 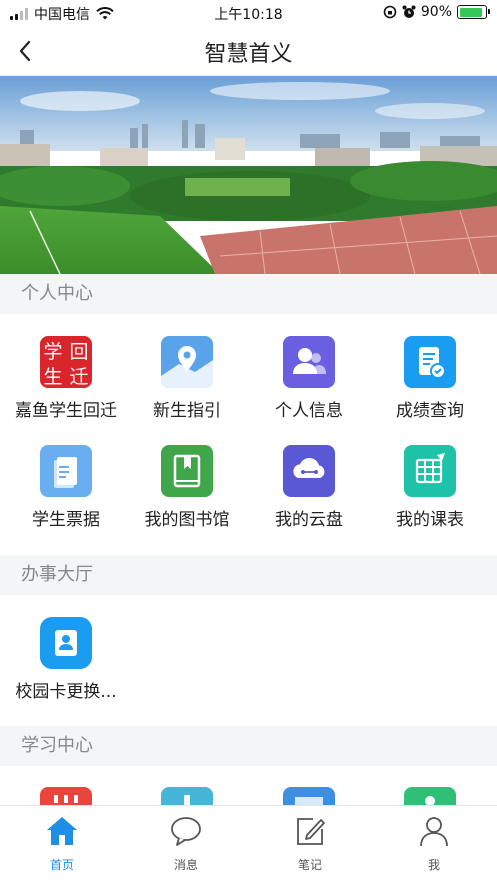 I want to click on app-freshman-guide: 新生指引, so click(x=187, y=378).